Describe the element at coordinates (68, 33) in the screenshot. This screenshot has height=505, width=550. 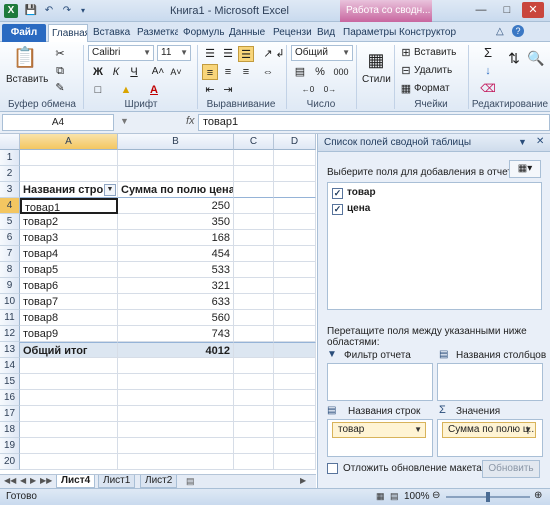
I see `tab-home: Главная` at that location.